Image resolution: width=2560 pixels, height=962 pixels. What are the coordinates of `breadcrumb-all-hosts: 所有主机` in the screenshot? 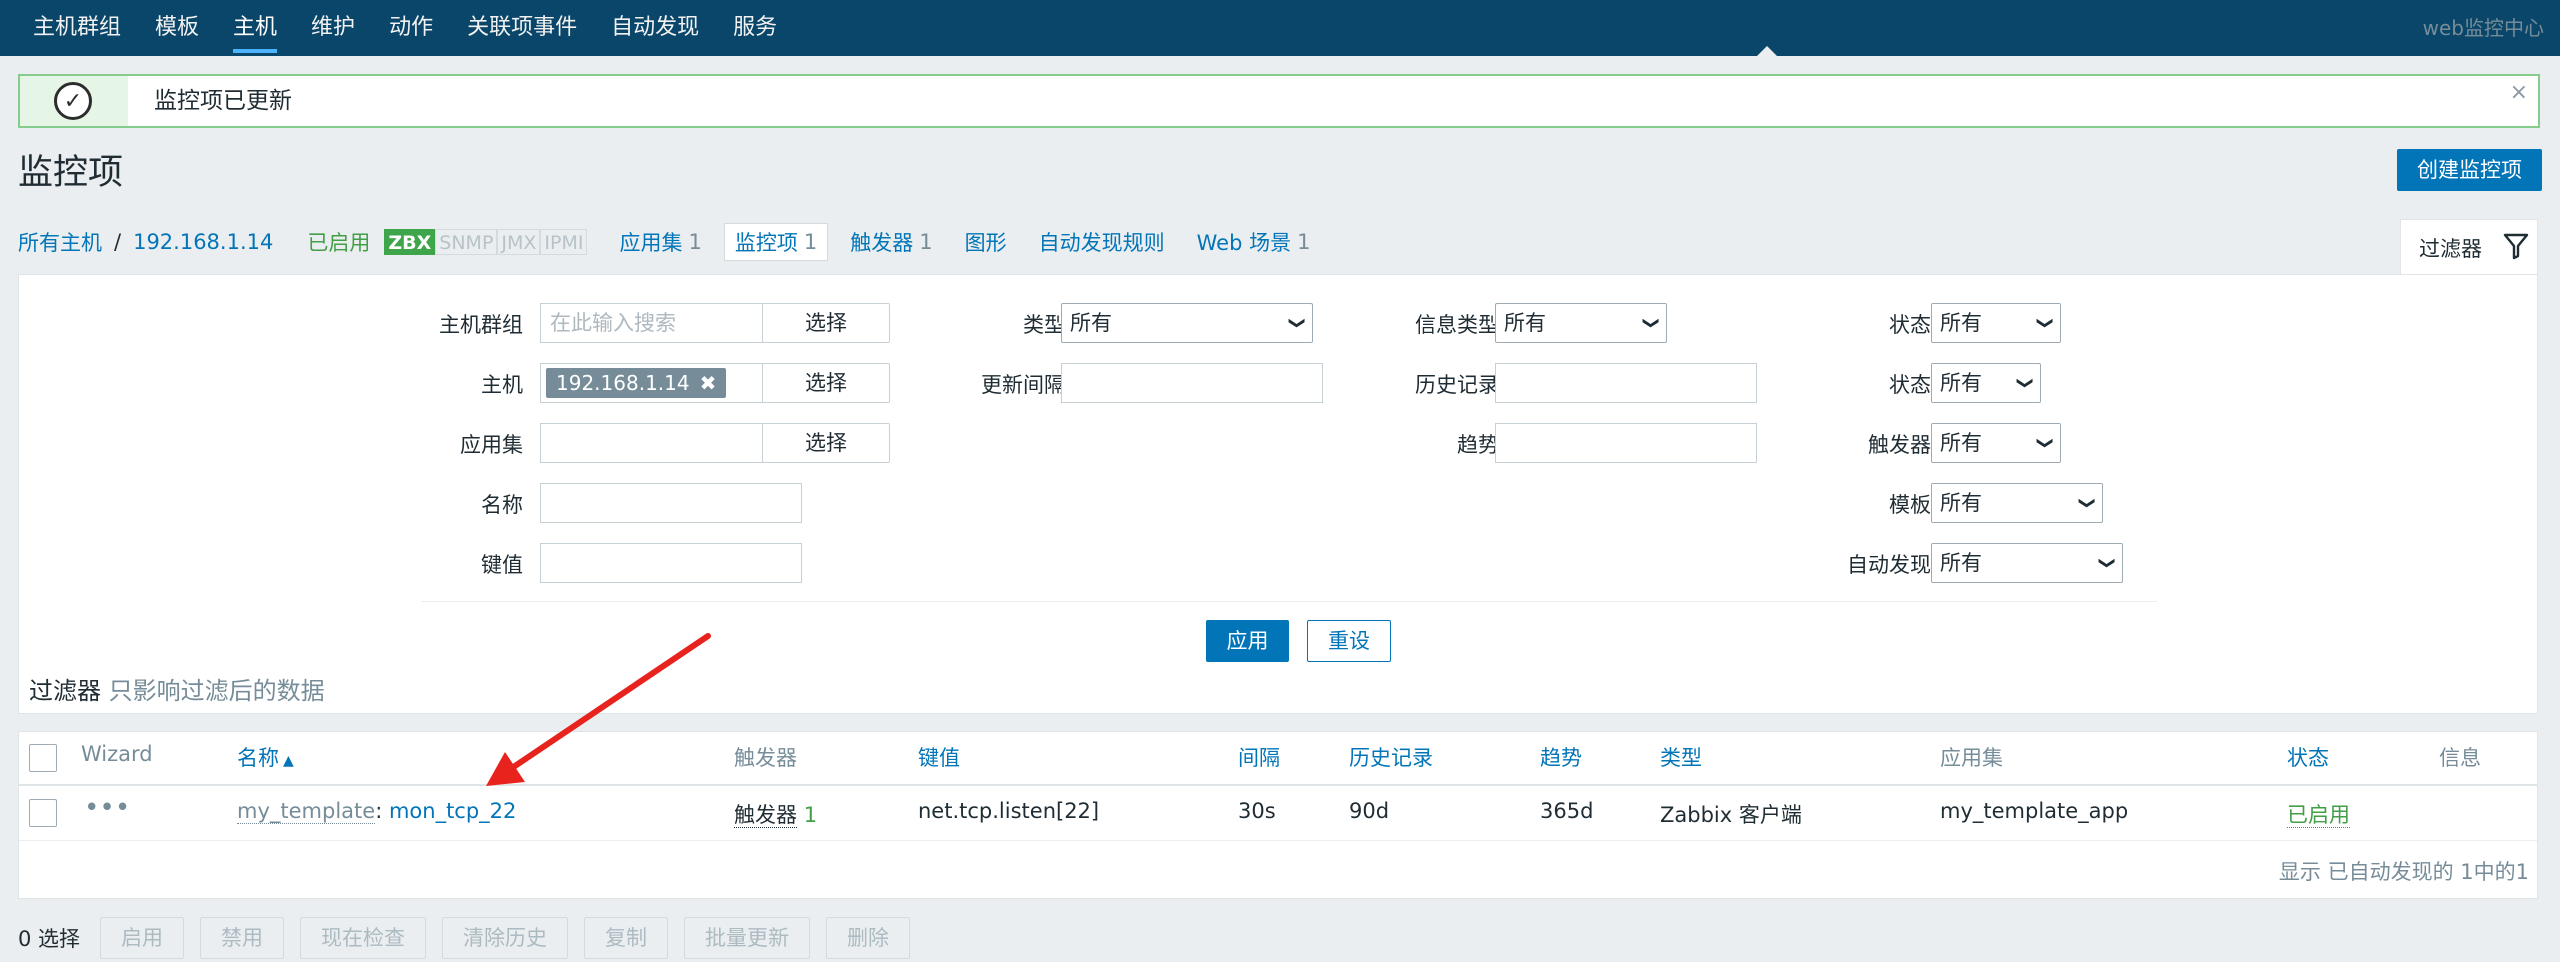 It's located at (60, 242).